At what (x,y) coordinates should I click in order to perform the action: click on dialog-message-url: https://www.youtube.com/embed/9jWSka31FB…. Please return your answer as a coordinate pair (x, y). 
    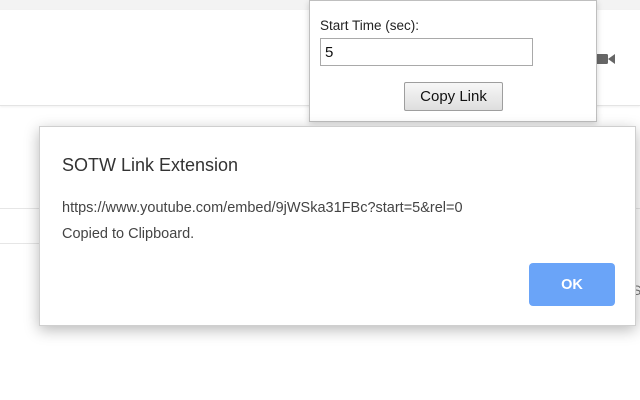
    Looking at the image, I should click on (262, 208).